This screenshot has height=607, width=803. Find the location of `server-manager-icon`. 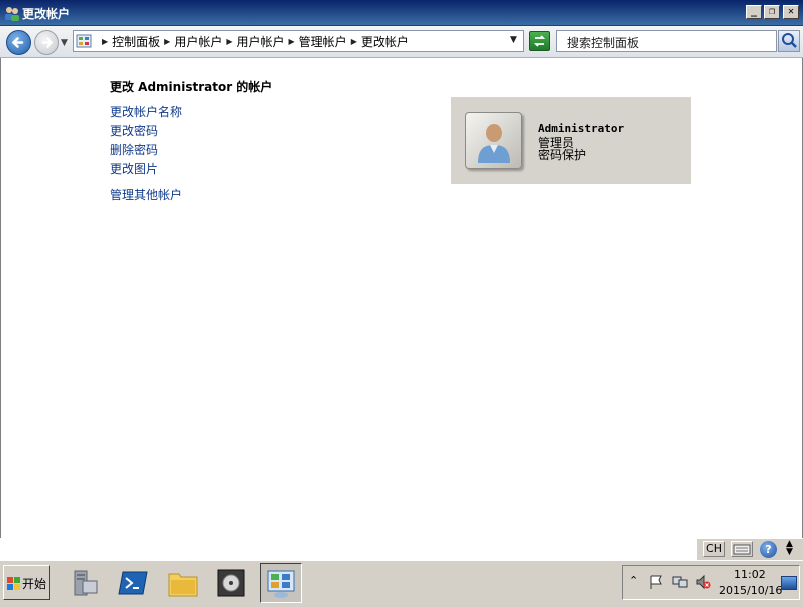

server-manager-icon is located at coordinates (86, 583).